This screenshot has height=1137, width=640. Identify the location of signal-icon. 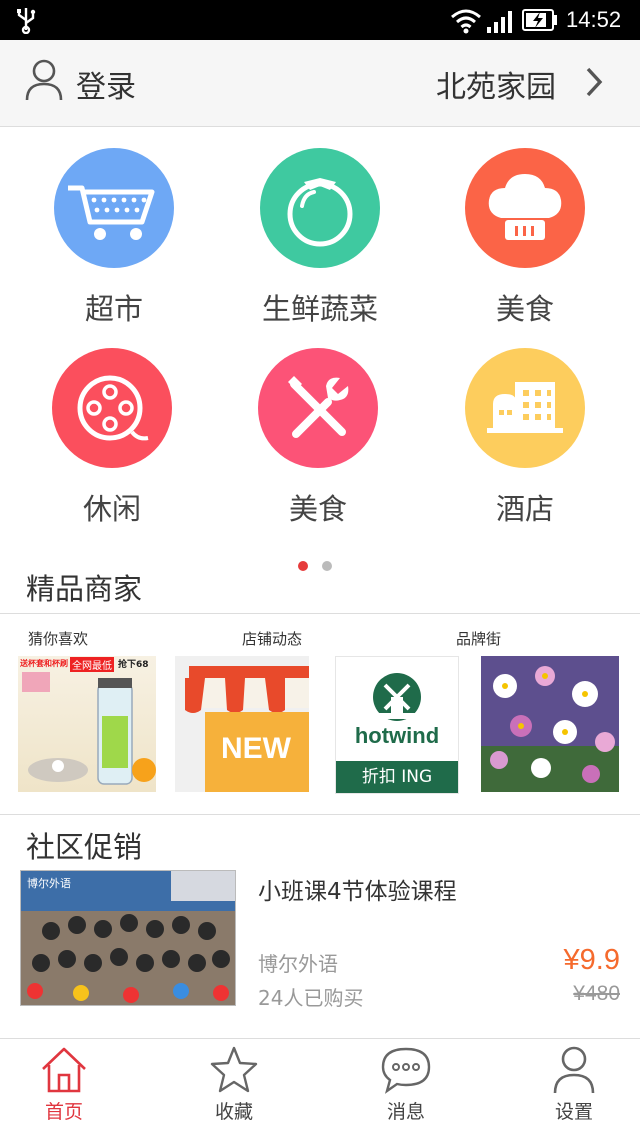
(499, 22).